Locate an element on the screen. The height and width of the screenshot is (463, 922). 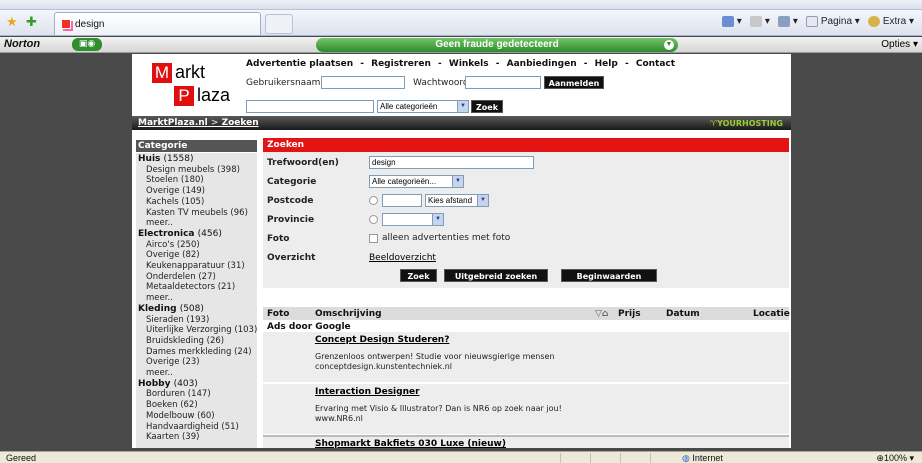
subcategory-item: Onderdelen (27) is located at coordinates (196, 277).